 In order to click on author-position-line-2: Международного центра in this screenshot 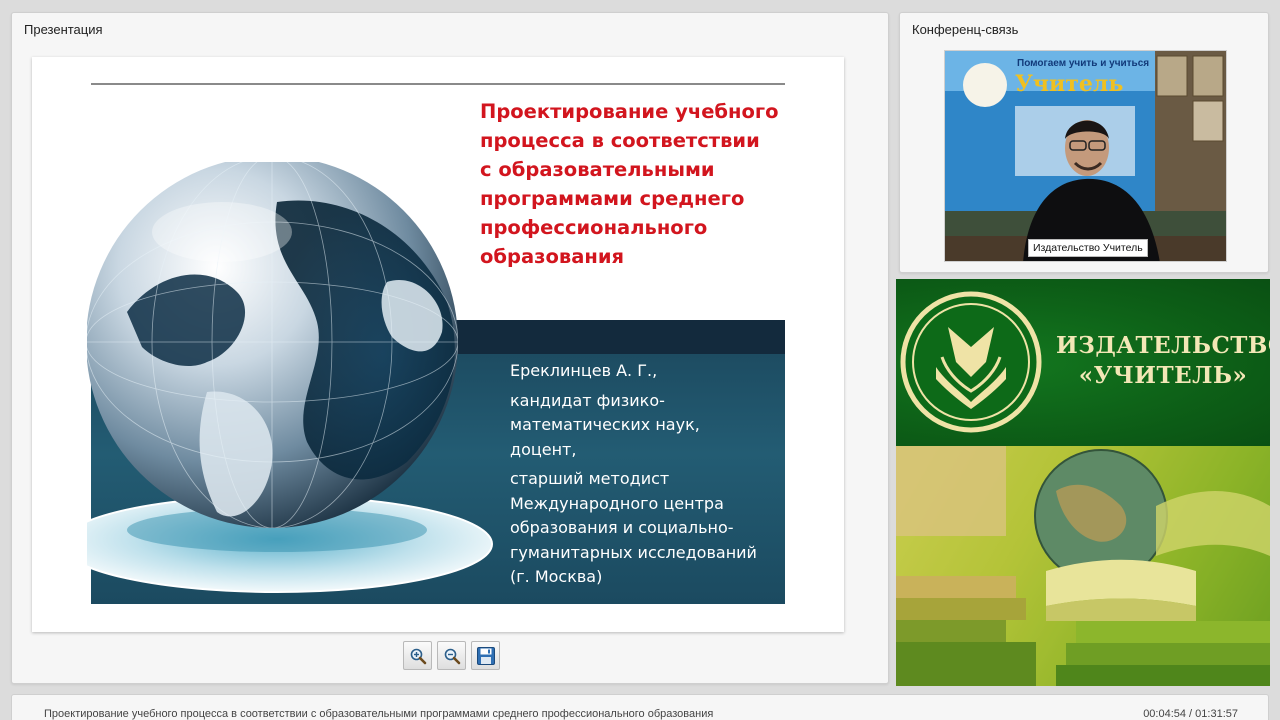, I will do `click(617, 503)`.